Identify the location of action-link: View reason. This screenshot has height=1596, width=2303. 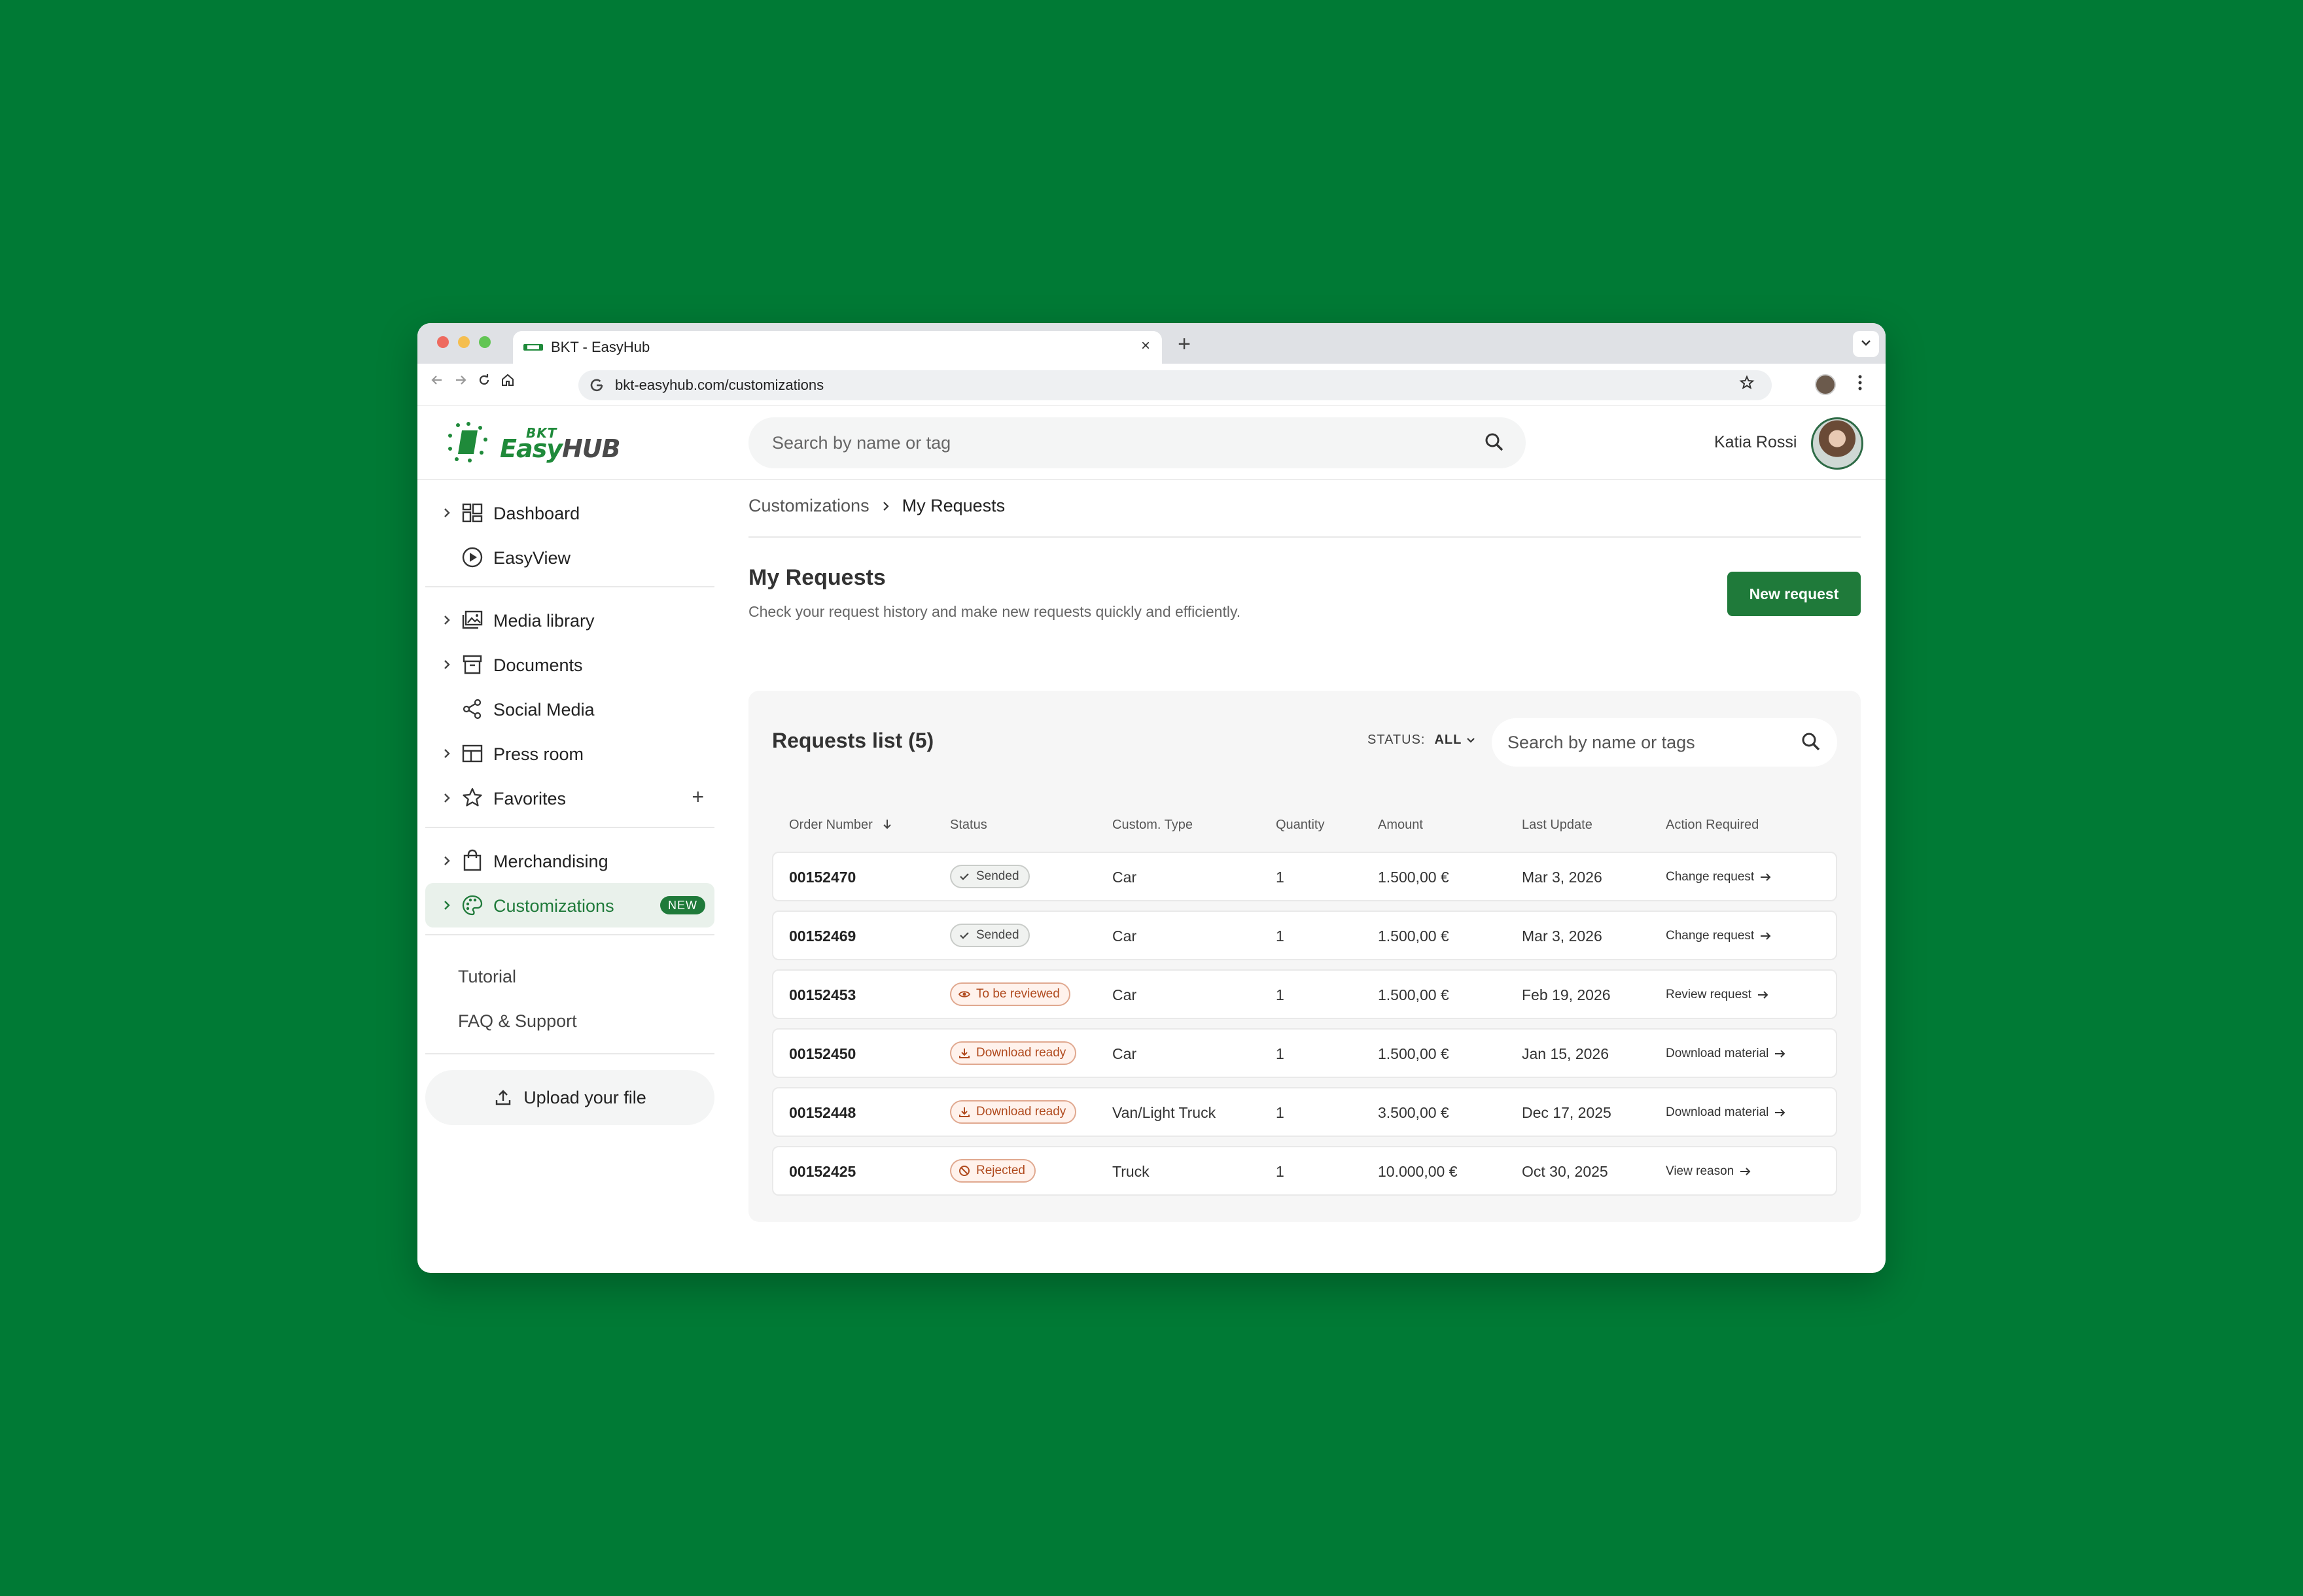
(1709, 1171).